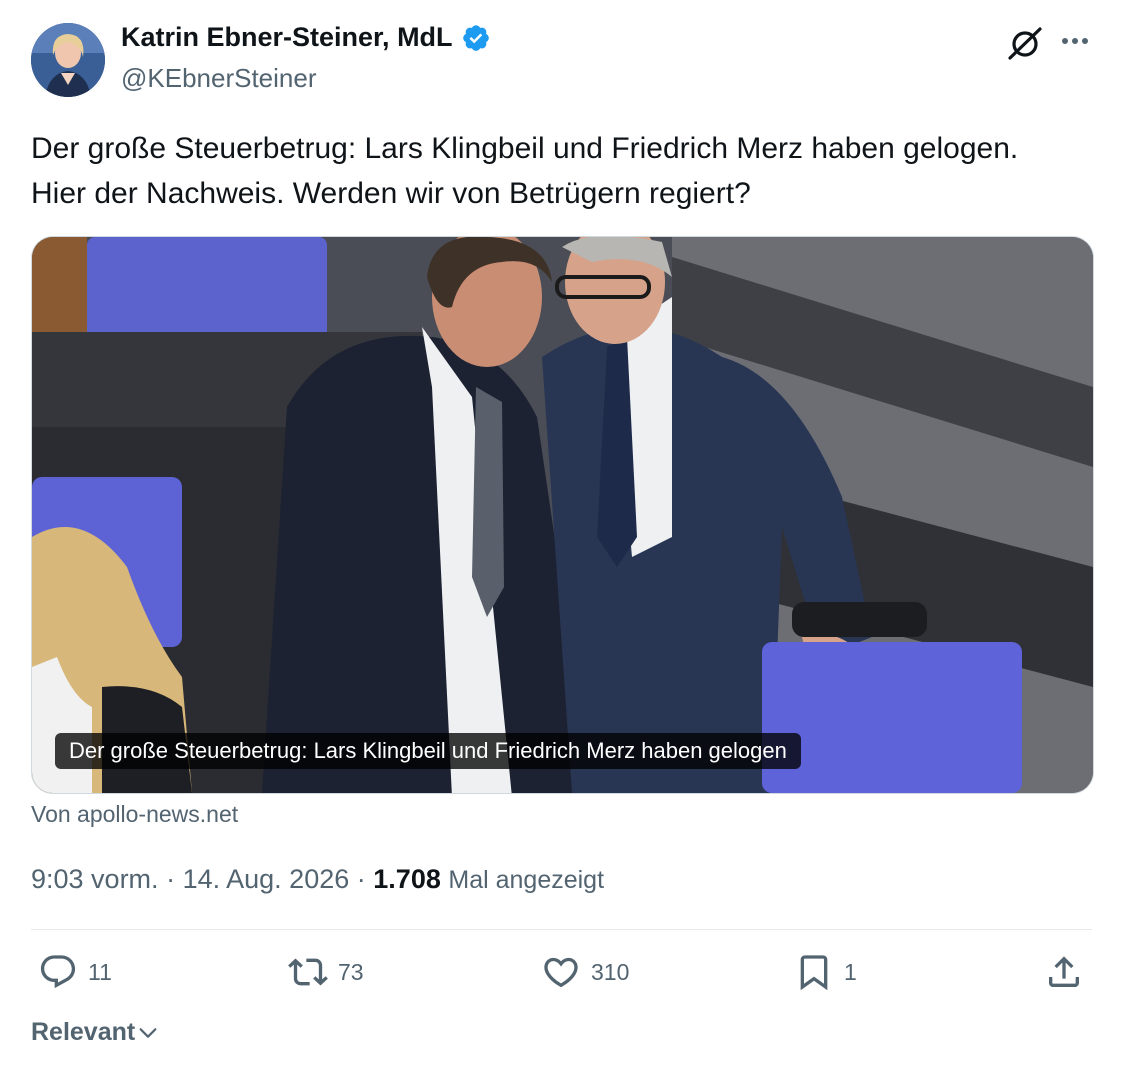 The height and width of the screenshot is (1072, 1123). Describe the element at coordinates (850, 971) in the screenshot. I see `bookmark-count: 1` at that location.